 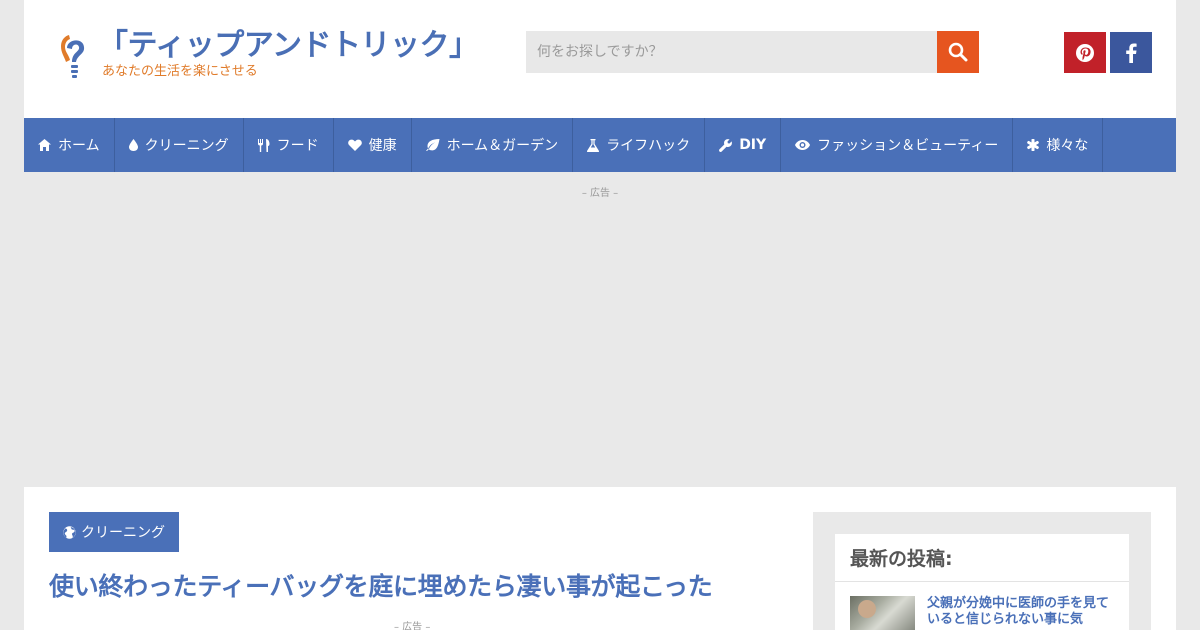 I want to click on pinterest-button, so click(x=1085, y=52).